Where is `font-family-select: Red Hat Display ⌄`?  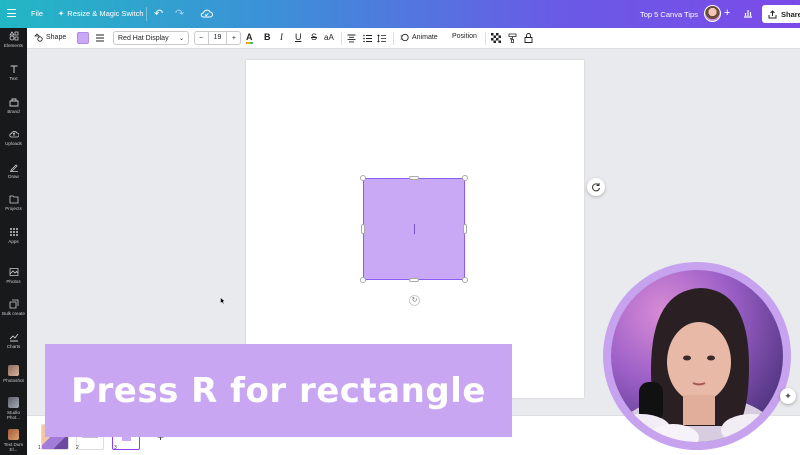 font-family-select: Red Hat Display ⌄ is located at coordinates (151, 38).